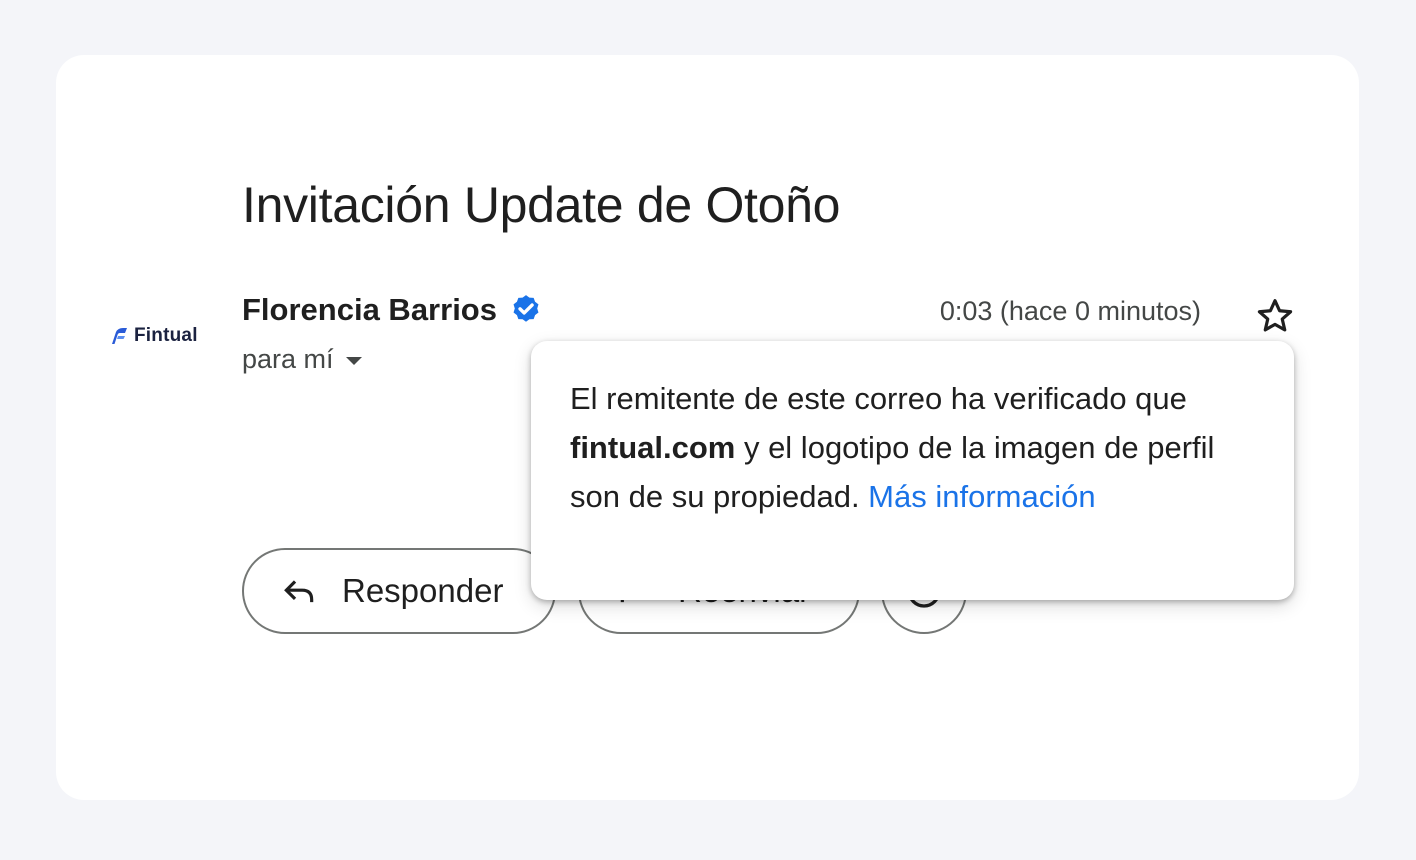 This screenshot has width=1416, height=860. Describe the element at coordinates (353, 361) in the screenshot. I see `caret-down-icon` at that location.